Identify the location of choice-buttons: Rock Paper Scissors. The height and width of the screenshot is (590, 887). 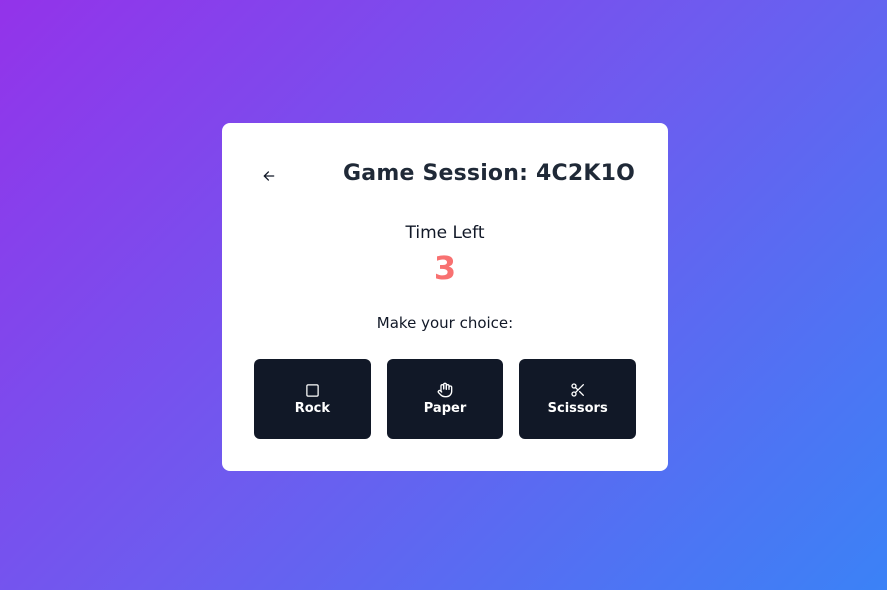
(445, 399).